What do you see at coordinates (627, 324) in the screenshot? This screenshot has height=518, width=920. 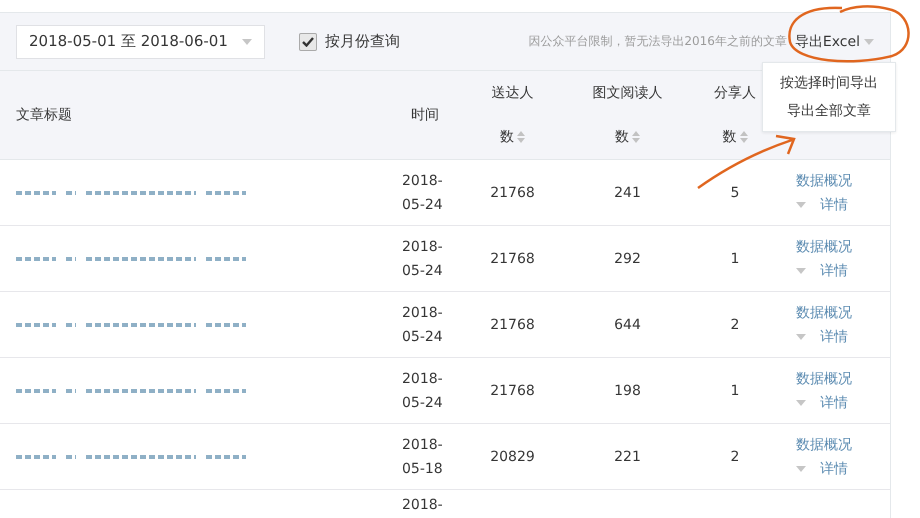 I see `readers-cell-text: 644` at bounding box center [627, 324].